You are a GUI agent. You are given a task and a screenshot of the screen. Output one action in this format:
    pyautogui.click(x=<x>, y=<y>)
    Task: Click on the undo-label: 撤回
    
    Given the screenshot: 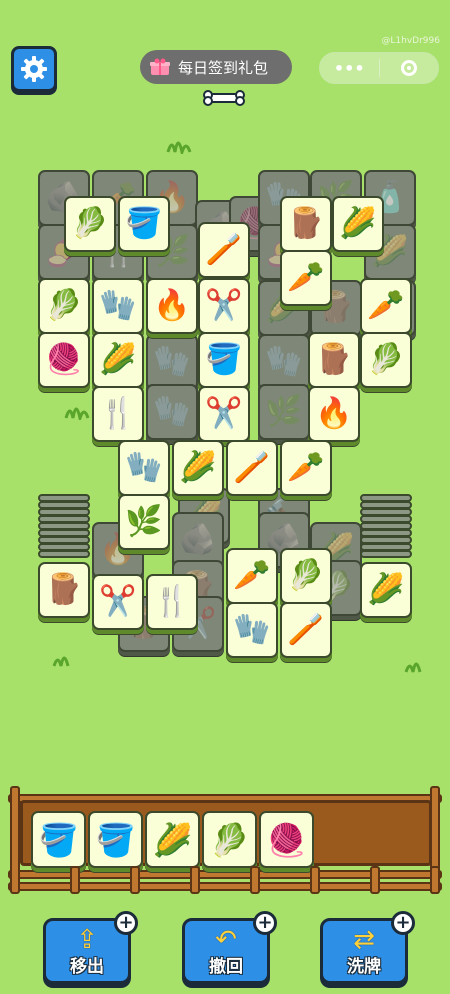 What is the action you would take?
    pyautogui.click(x=226, y=967)
    